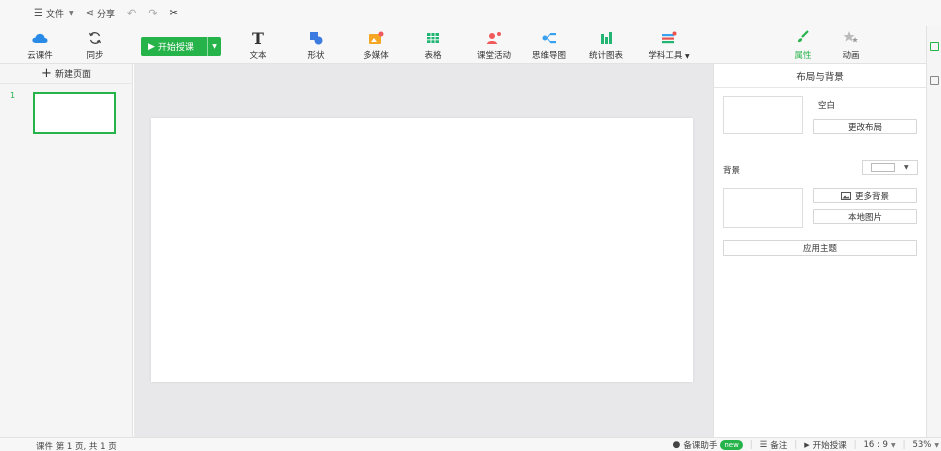  I want to click on start-teaching-button: ▶ 开始授课 ▼, so click(181, 46).